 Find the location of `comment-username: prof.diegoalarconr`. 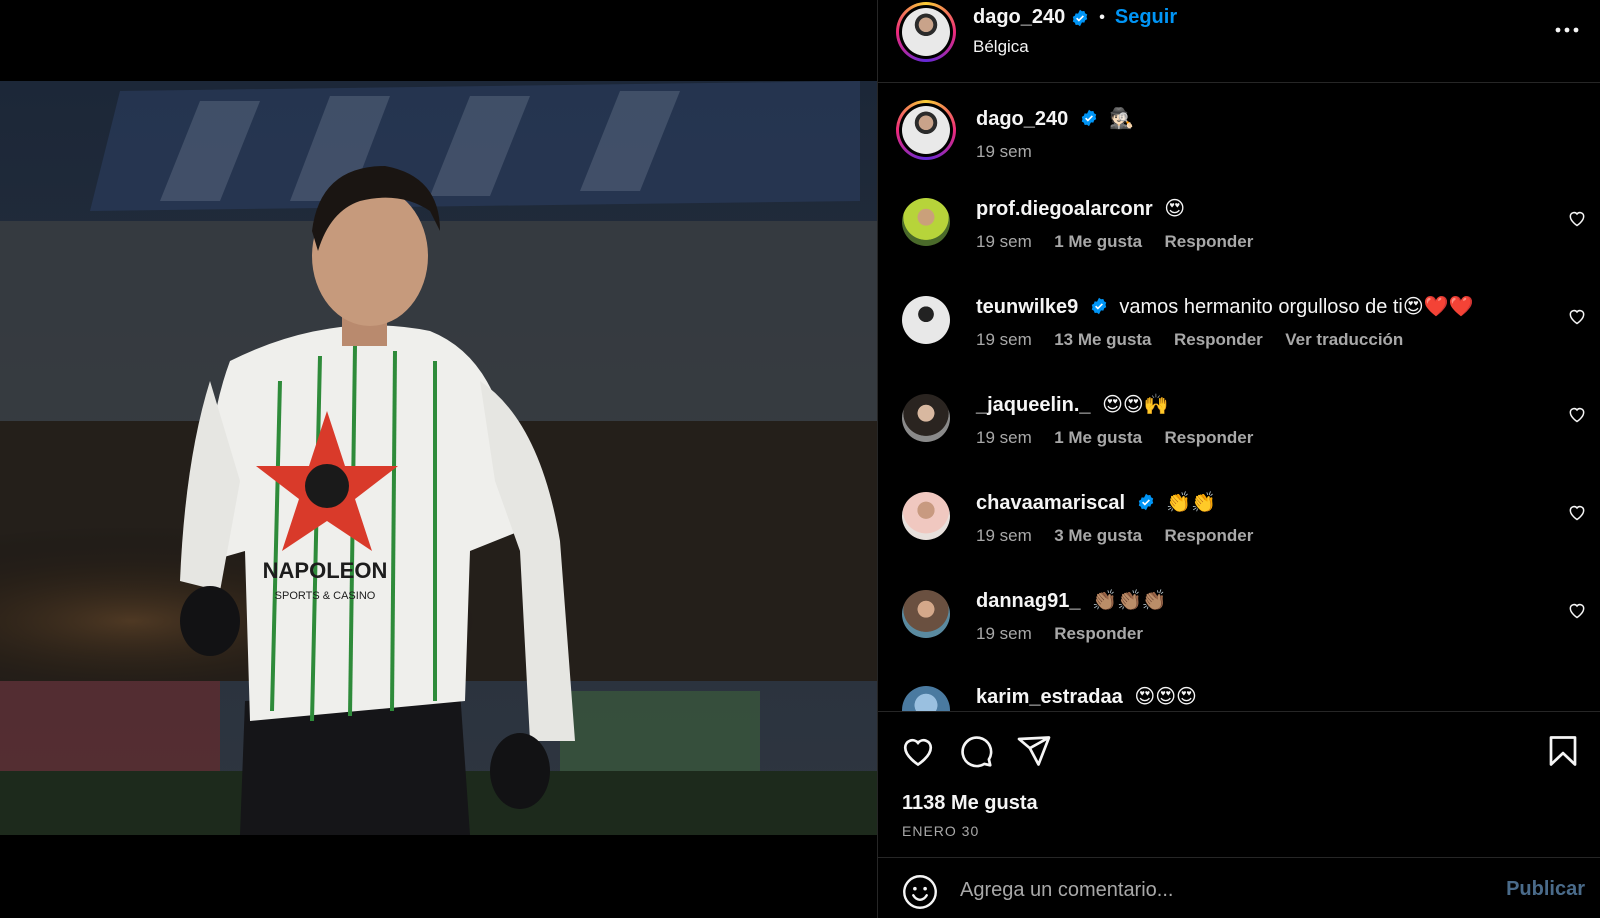

comment-username: prof.diegoalarconr is located at coordinates (1064, 209).